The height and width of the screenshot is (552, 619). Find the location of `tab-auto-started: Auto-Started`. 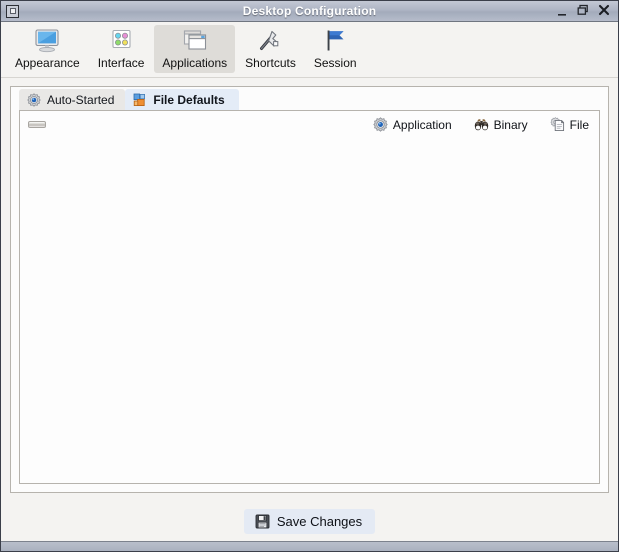

tab-auto-started: Auto-Started is located at coordinates (72, 99).